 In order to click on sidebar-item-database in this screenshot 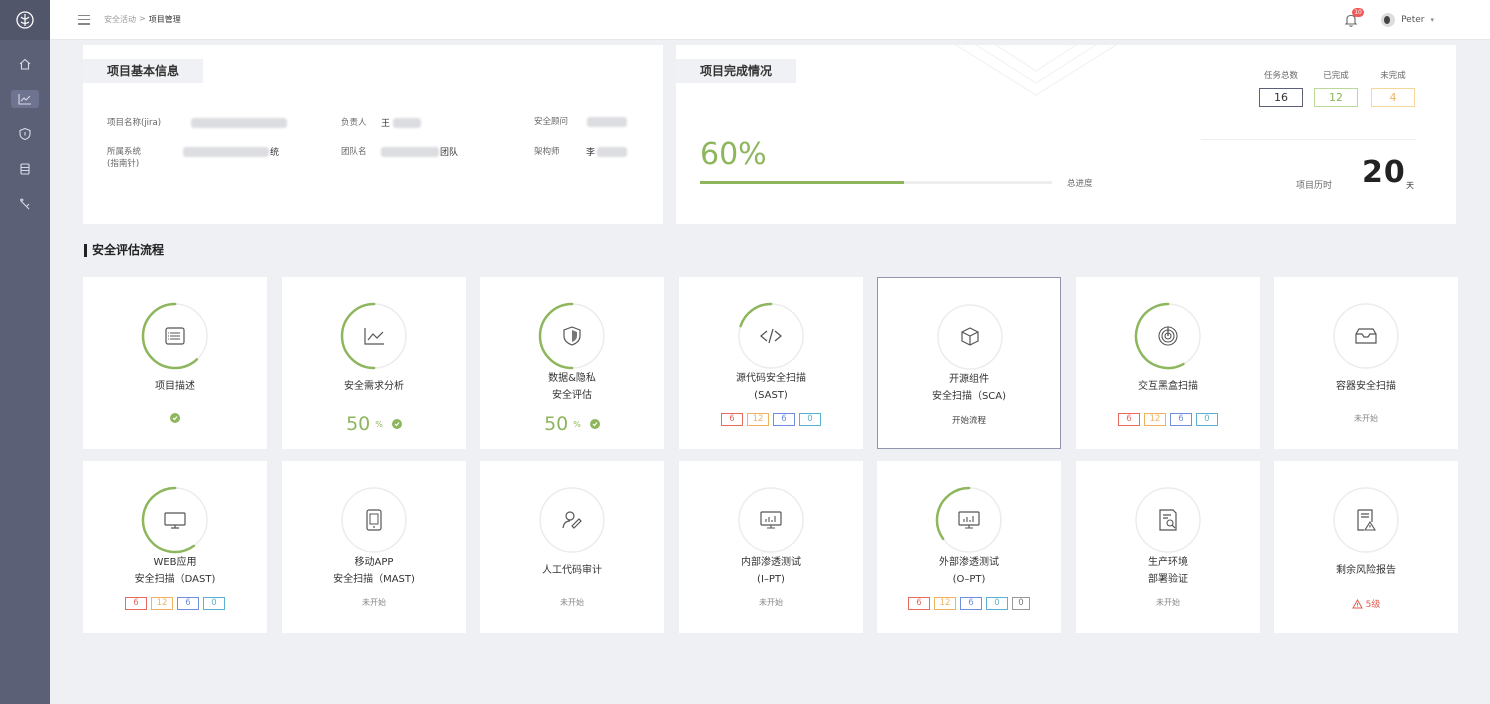, I will do `click(25, 168)`.